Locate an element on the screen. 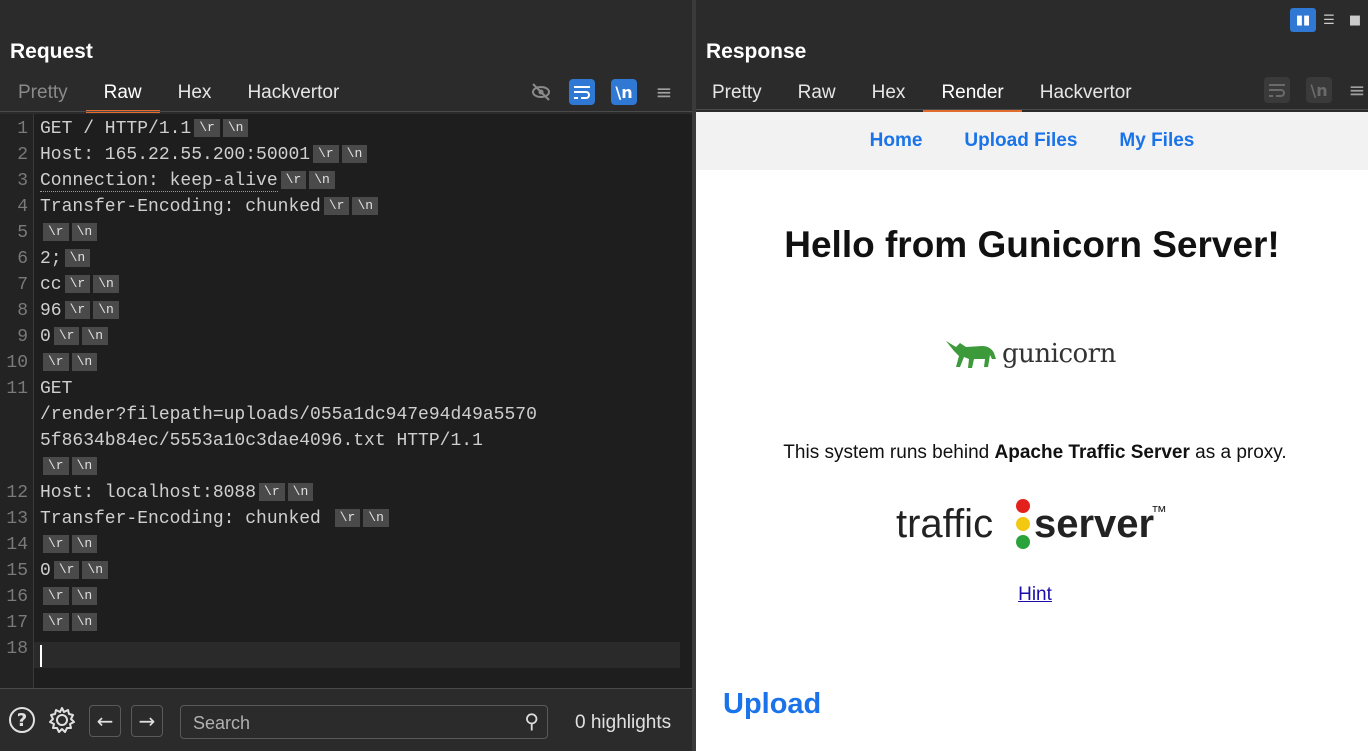 The image size is (1368, 751). ts-logo-right: server is located at coordinates (1094, 524).